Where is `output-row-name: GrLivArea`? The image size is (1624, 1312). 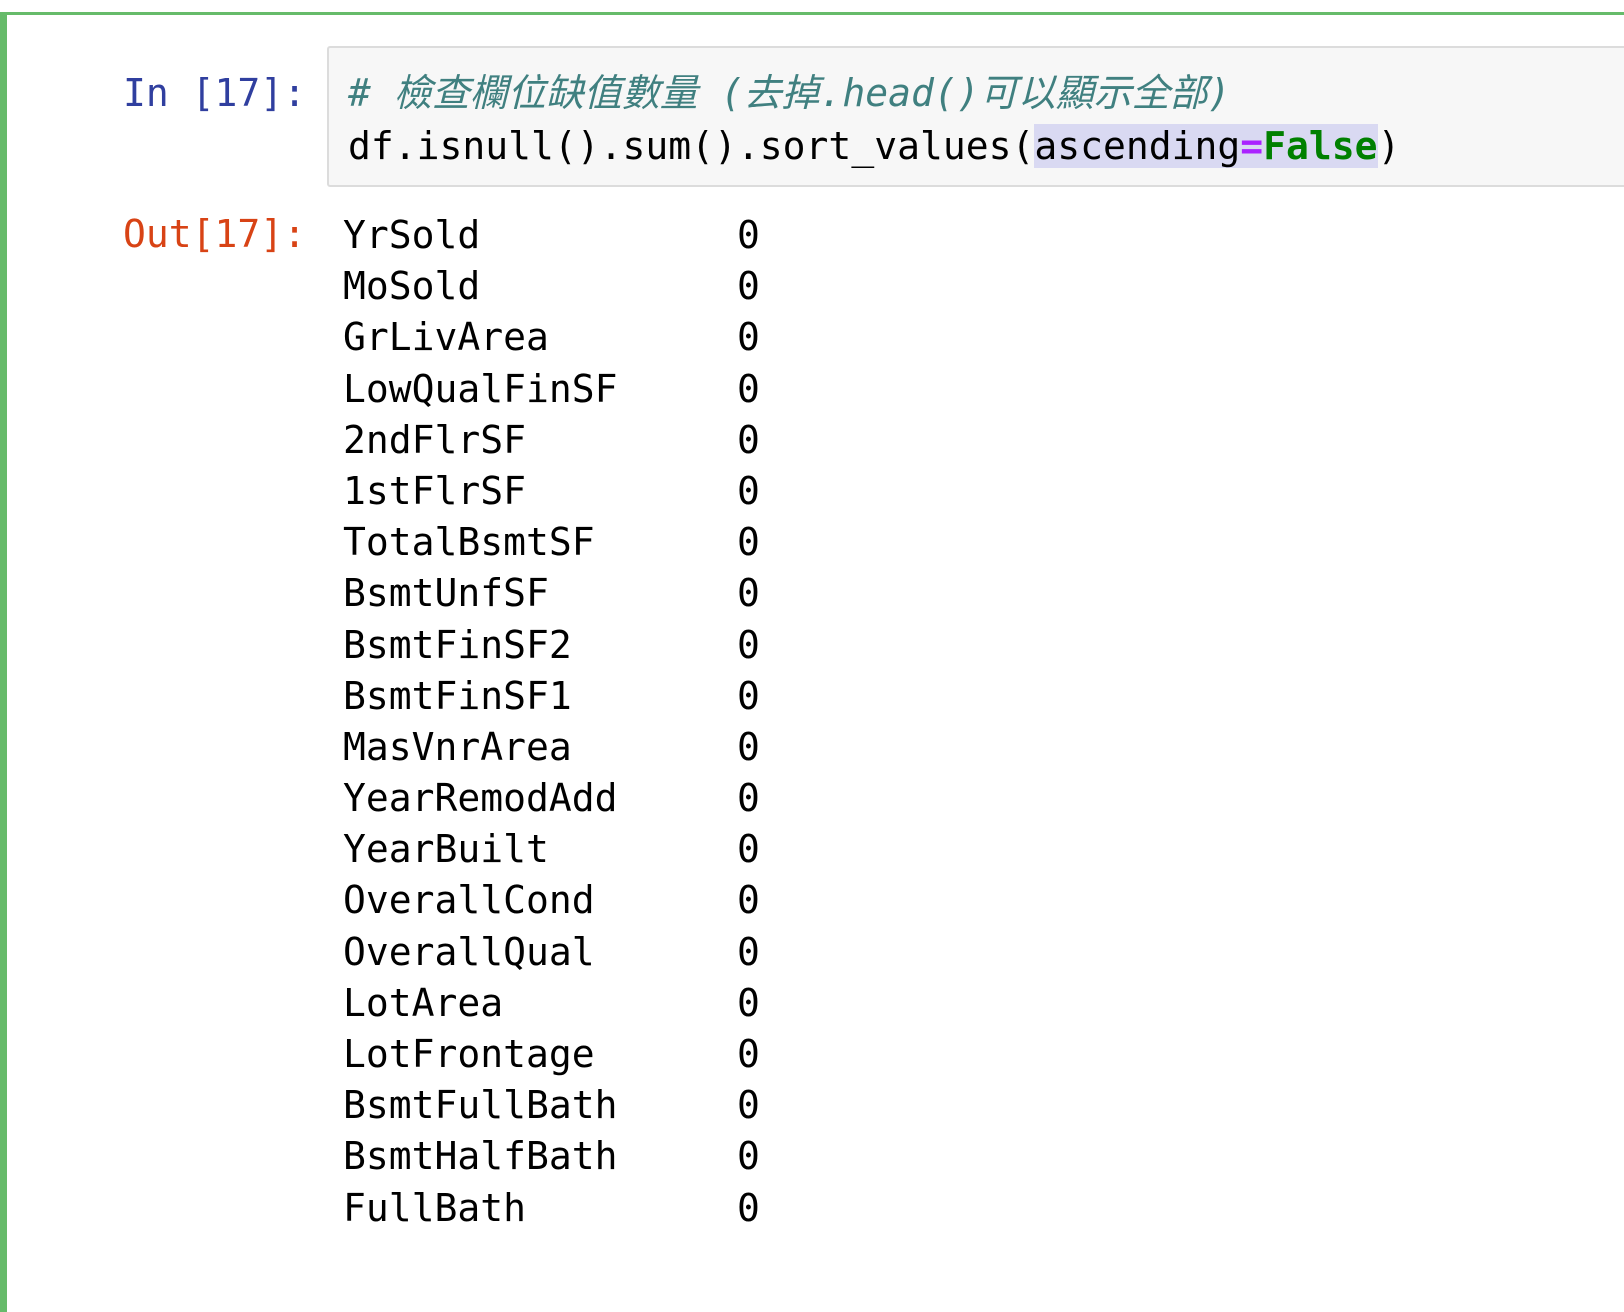
output-row-name: GrLivArea is located at coordinates (446, 337).